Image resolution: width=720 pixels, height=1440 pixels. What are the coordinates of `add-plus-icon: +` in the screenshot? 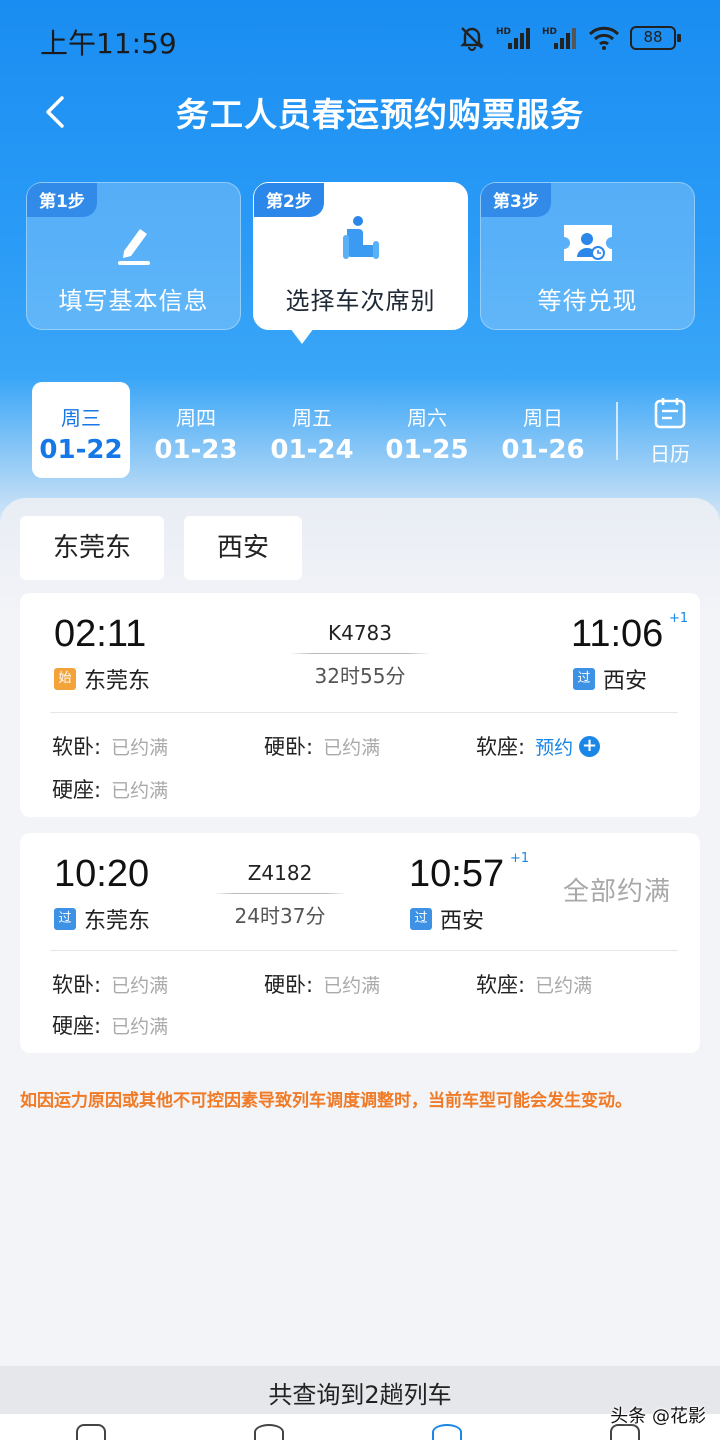 It's located at (590, 746).